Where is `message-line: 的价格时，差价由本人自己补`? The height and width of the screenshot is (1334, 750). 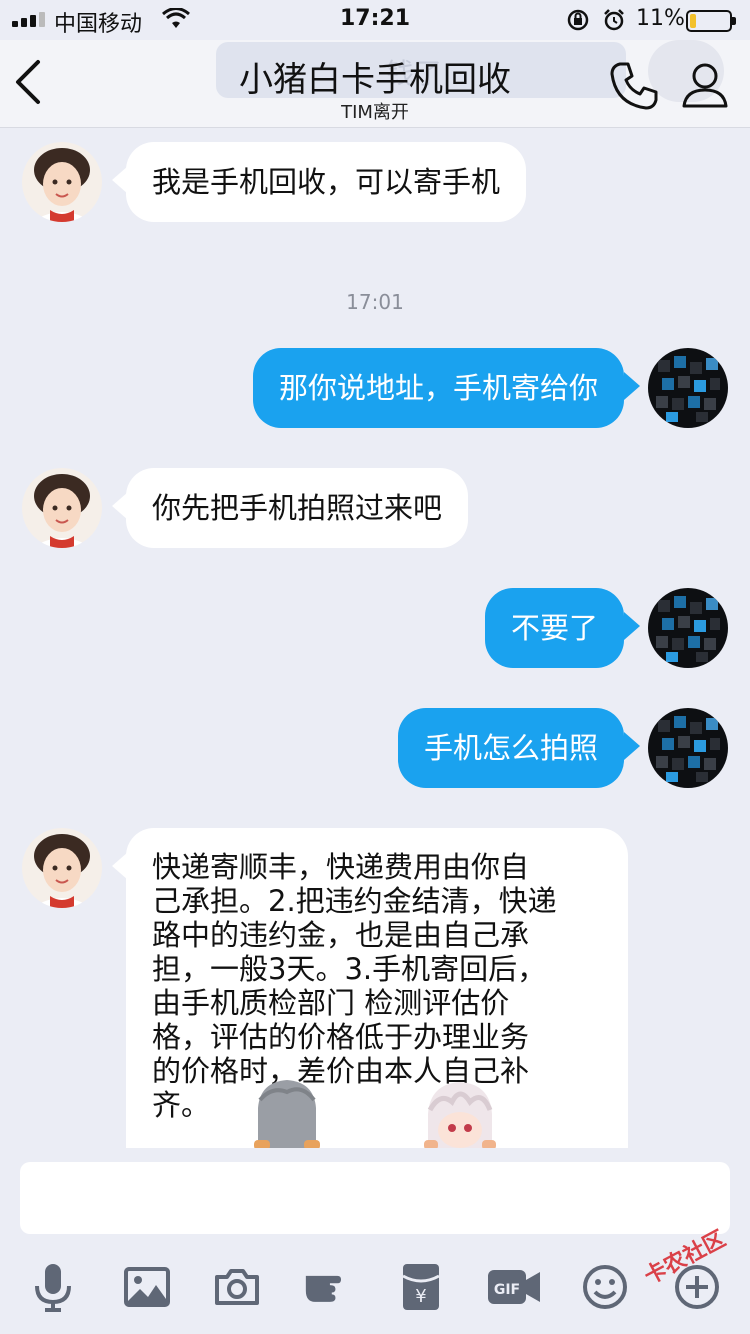 message-line: 的价格时，差价由本人自己补 is located at coordinates (341, 1071).